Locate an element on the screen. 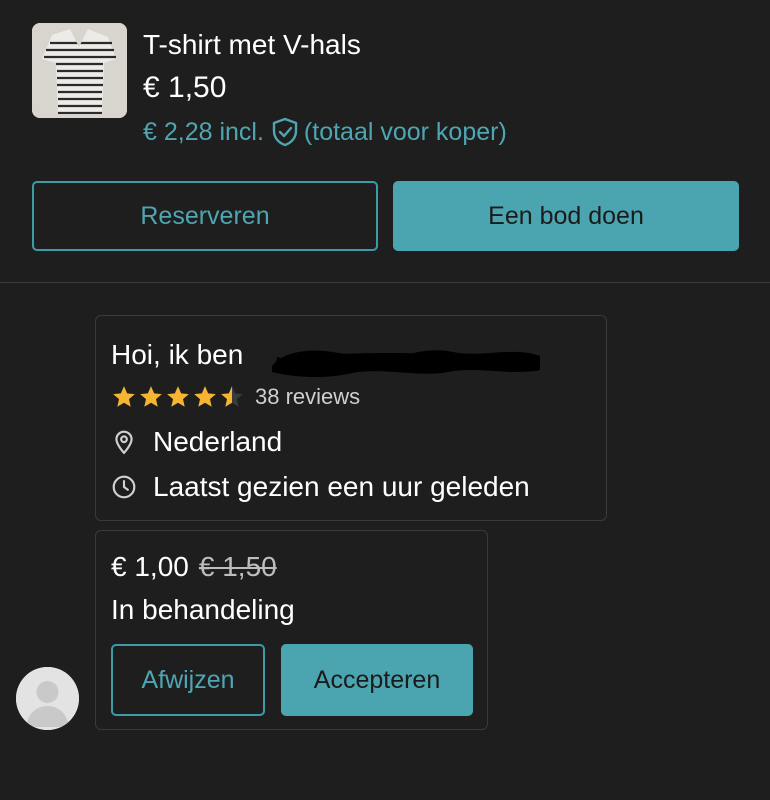 This screenshot has height=800, width=770. reserve-button: Reserveren is located at coordinates (205, 216).